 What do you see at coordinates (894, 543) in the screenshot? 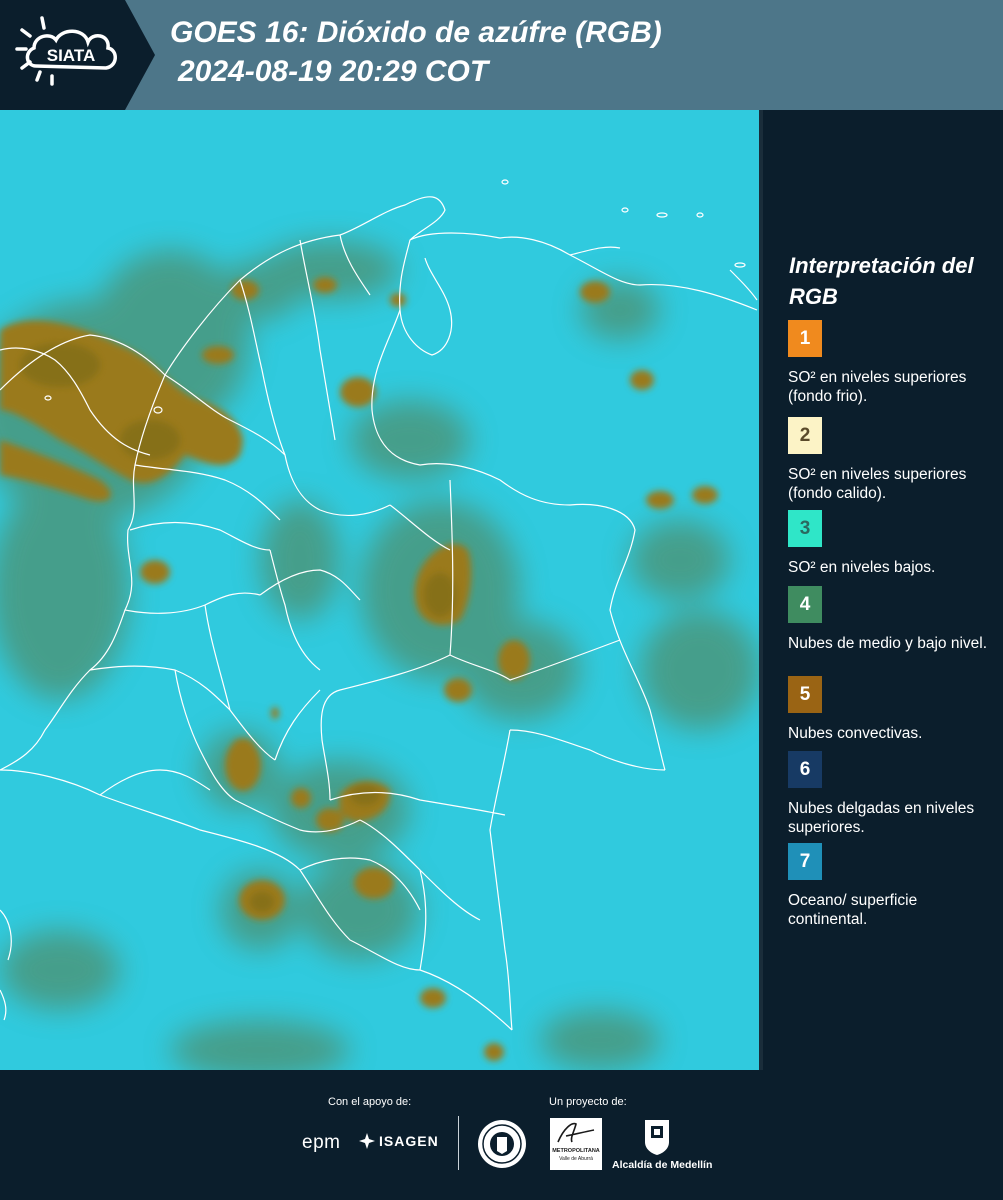
I see `legend-item-3: 3 SO² en niveles bajos.` at bounding box center [894, 543].